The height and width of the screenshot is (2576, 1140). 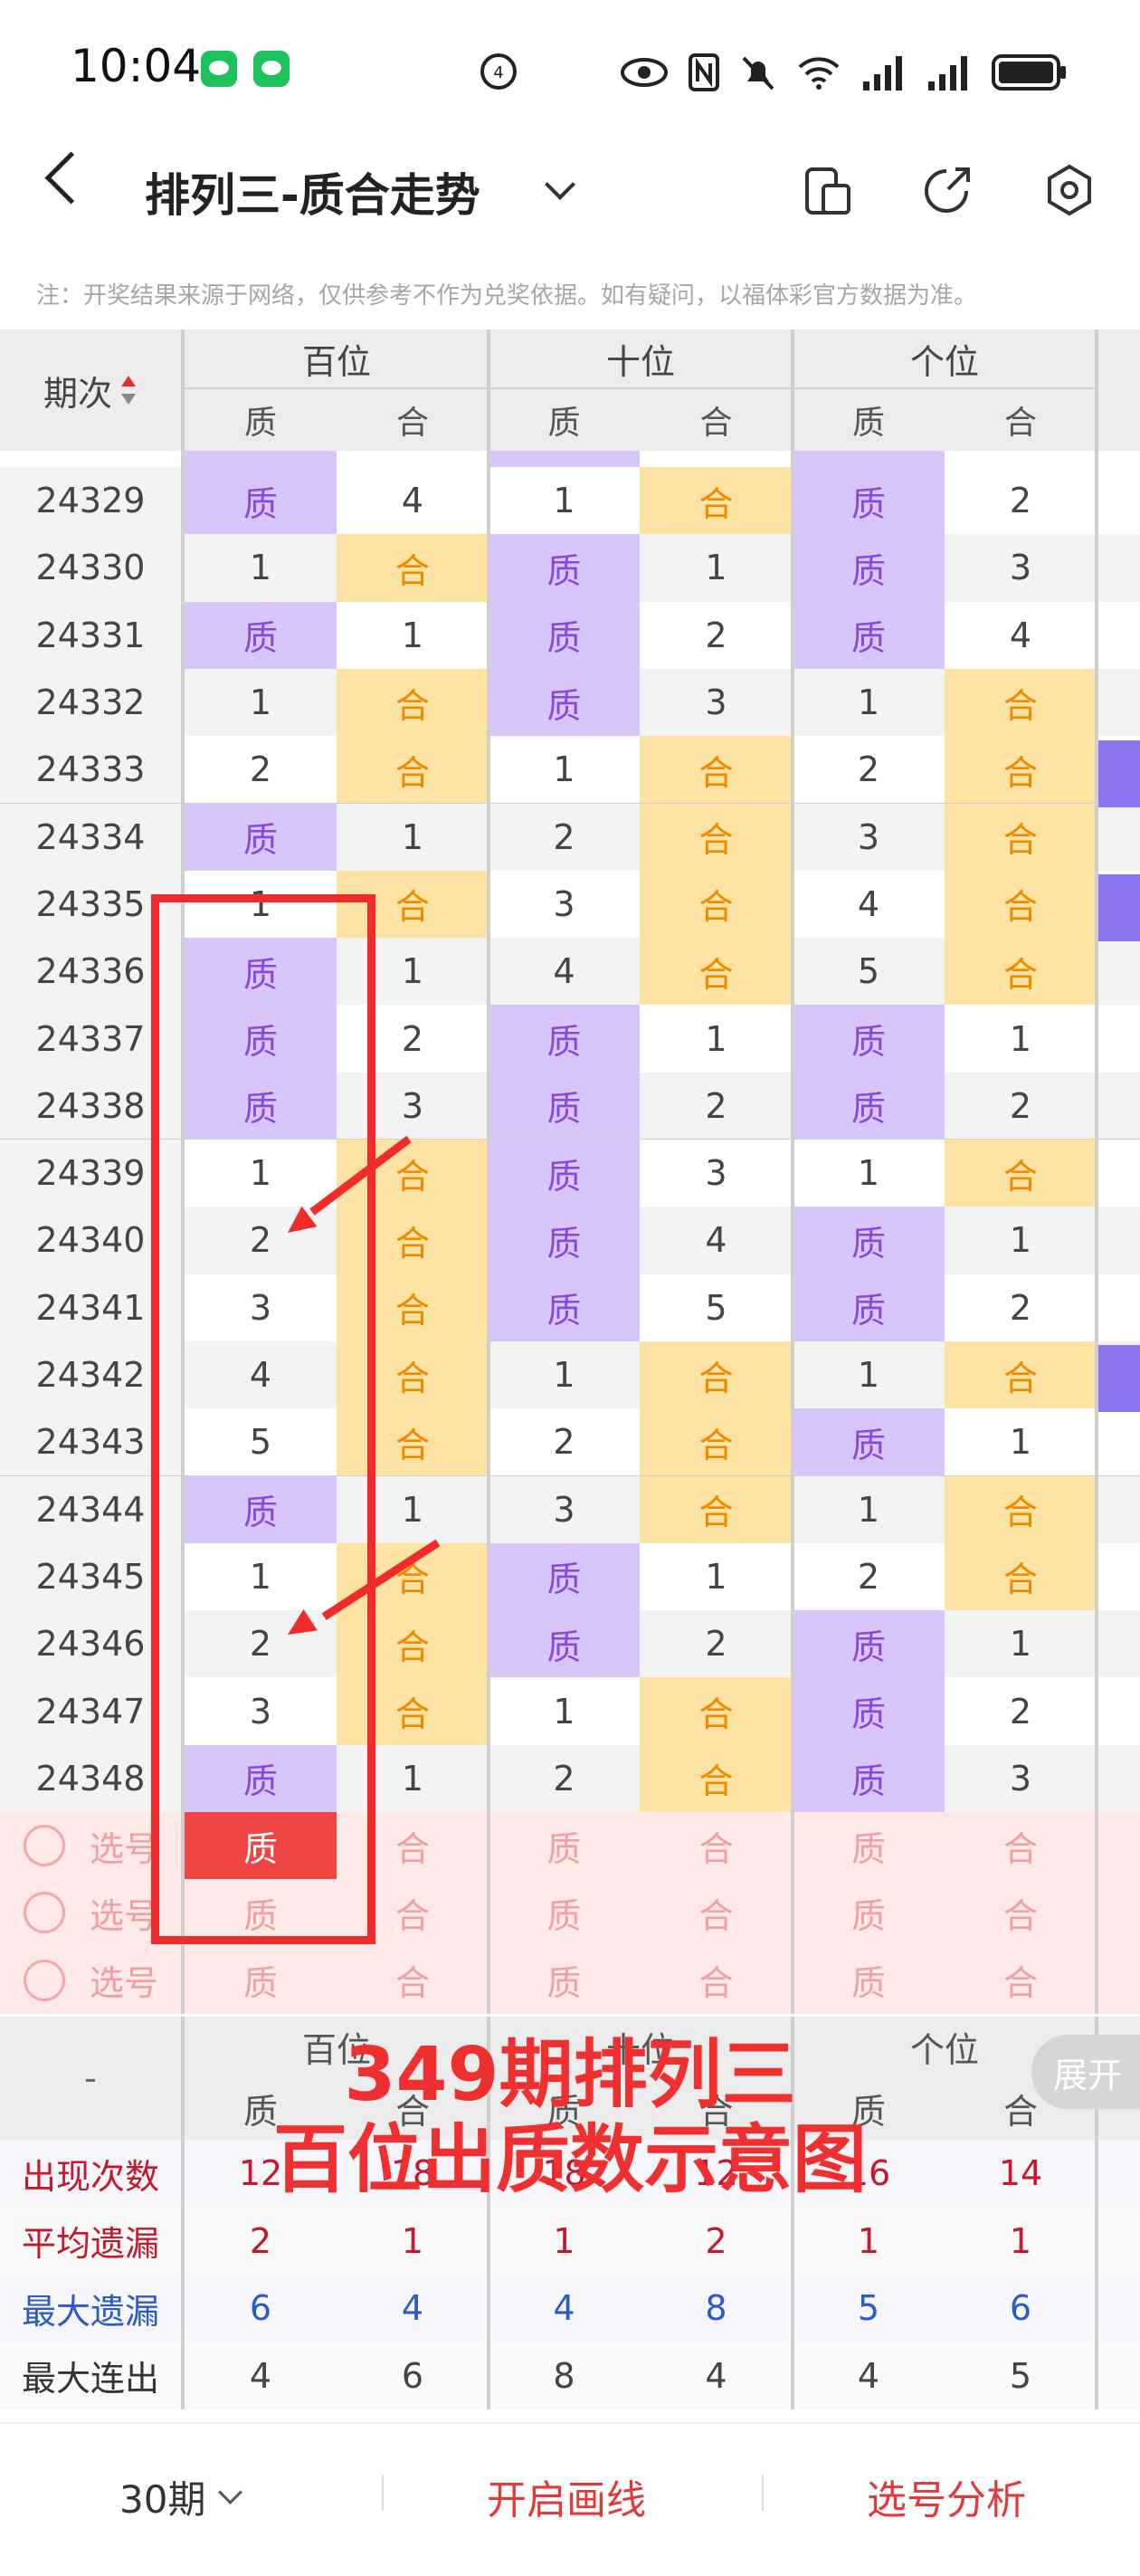 What do you see at coordinates (162, 2499) in the screenshot?
I see `period-count-label: 30期` at bounding box center [162, 2499].